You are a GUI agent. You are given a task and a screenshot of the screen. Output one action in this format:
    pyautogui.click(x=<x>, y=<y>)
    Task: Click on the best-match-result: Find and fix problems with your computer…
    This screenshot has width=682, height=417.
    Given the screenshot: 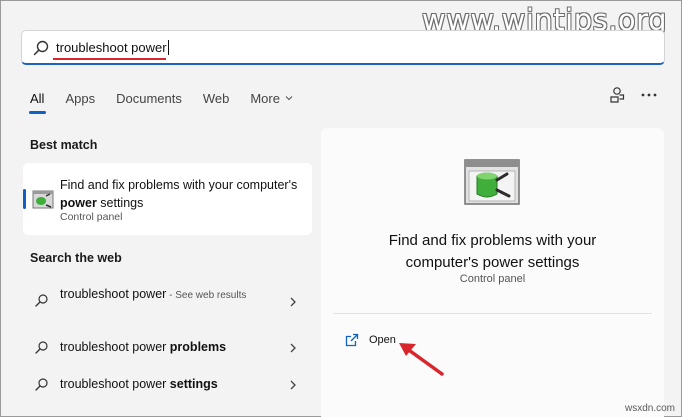 What is the action you would take?
    pyautogui.click(x=167, y=199)
    